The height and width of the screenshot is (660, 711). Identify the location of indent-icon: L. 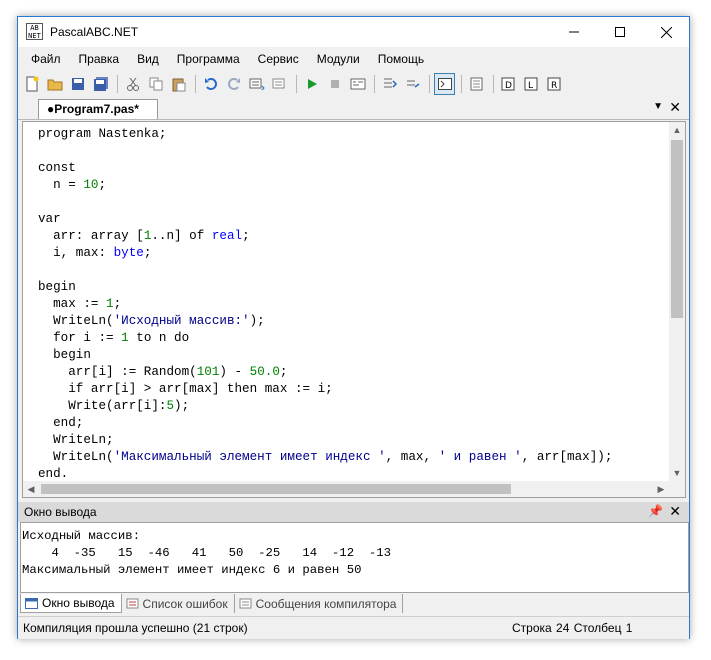
(530, 84).